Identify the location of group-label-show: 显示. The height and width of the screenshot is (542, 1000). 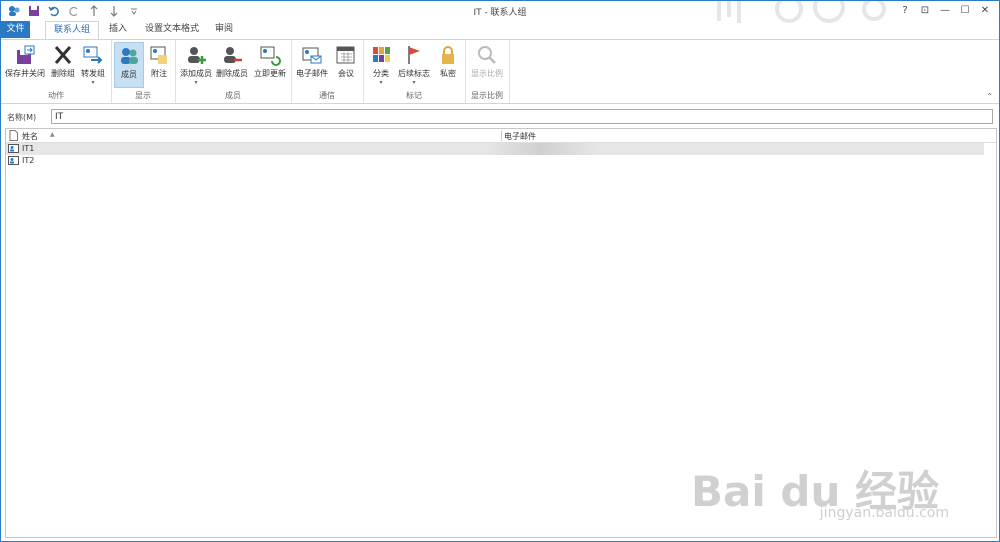
(143, 95).